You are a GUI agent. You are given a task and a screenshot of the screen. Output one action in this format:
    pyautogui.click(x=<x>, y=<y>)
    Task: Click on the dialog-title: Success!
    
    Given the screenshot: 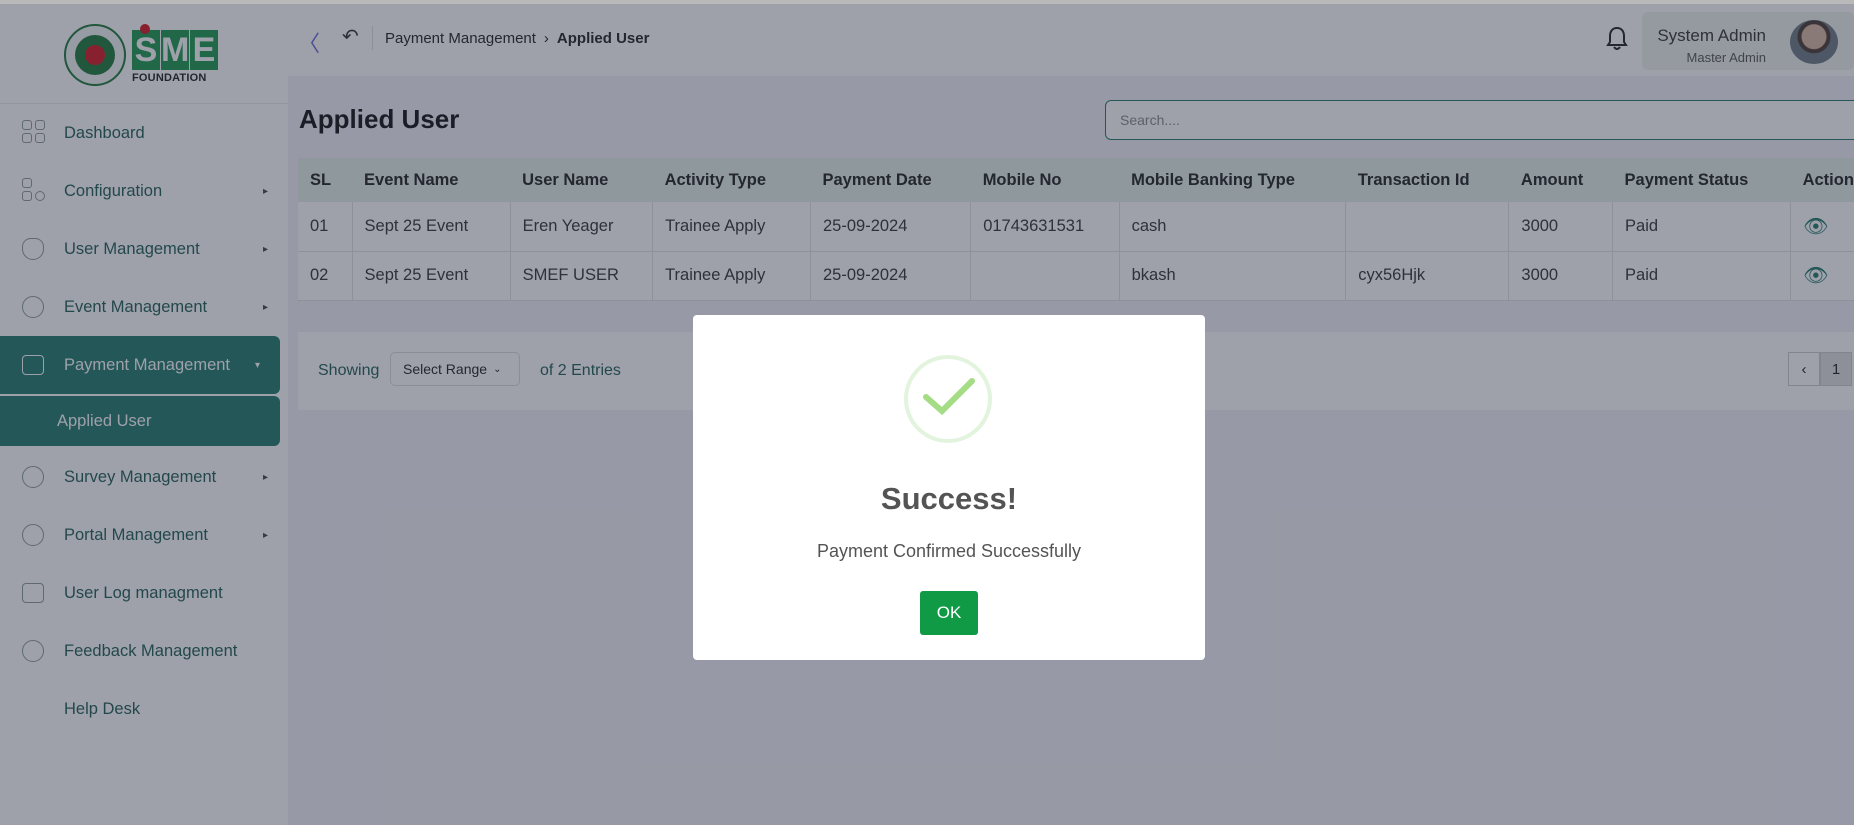 What is the action you would take?
    pyautogui.click(x=949, y=498)
    